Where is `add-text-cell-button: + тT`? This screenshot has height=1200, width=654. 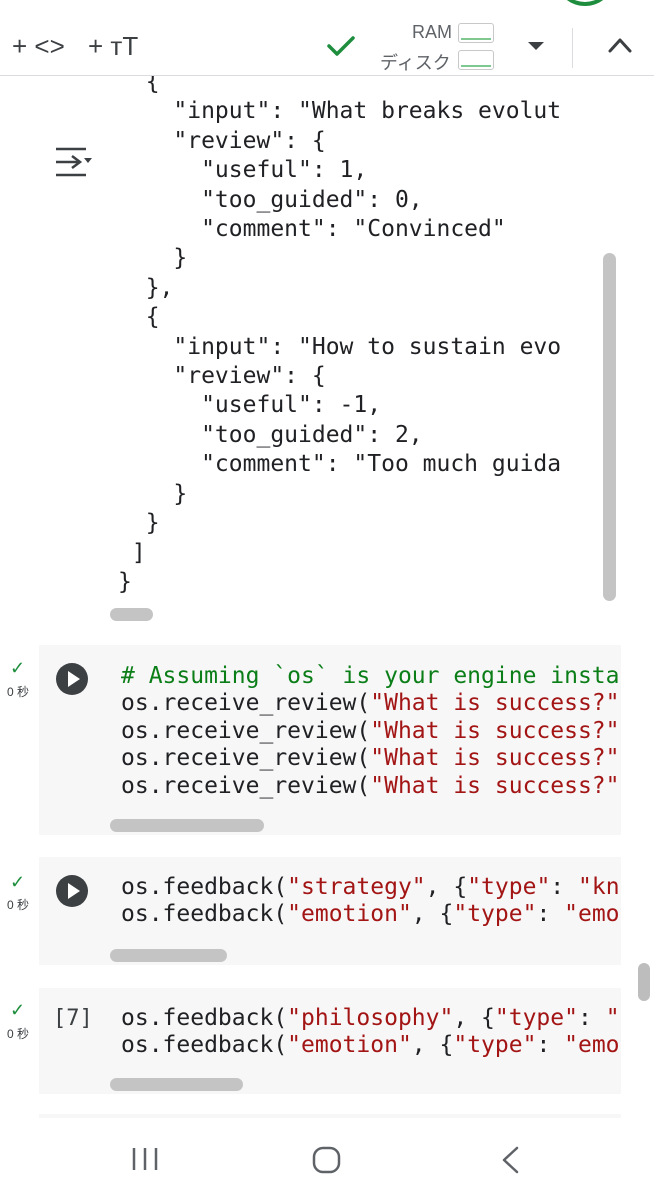 add-text-cell-button: + тT is located at coordinates (113, 46).